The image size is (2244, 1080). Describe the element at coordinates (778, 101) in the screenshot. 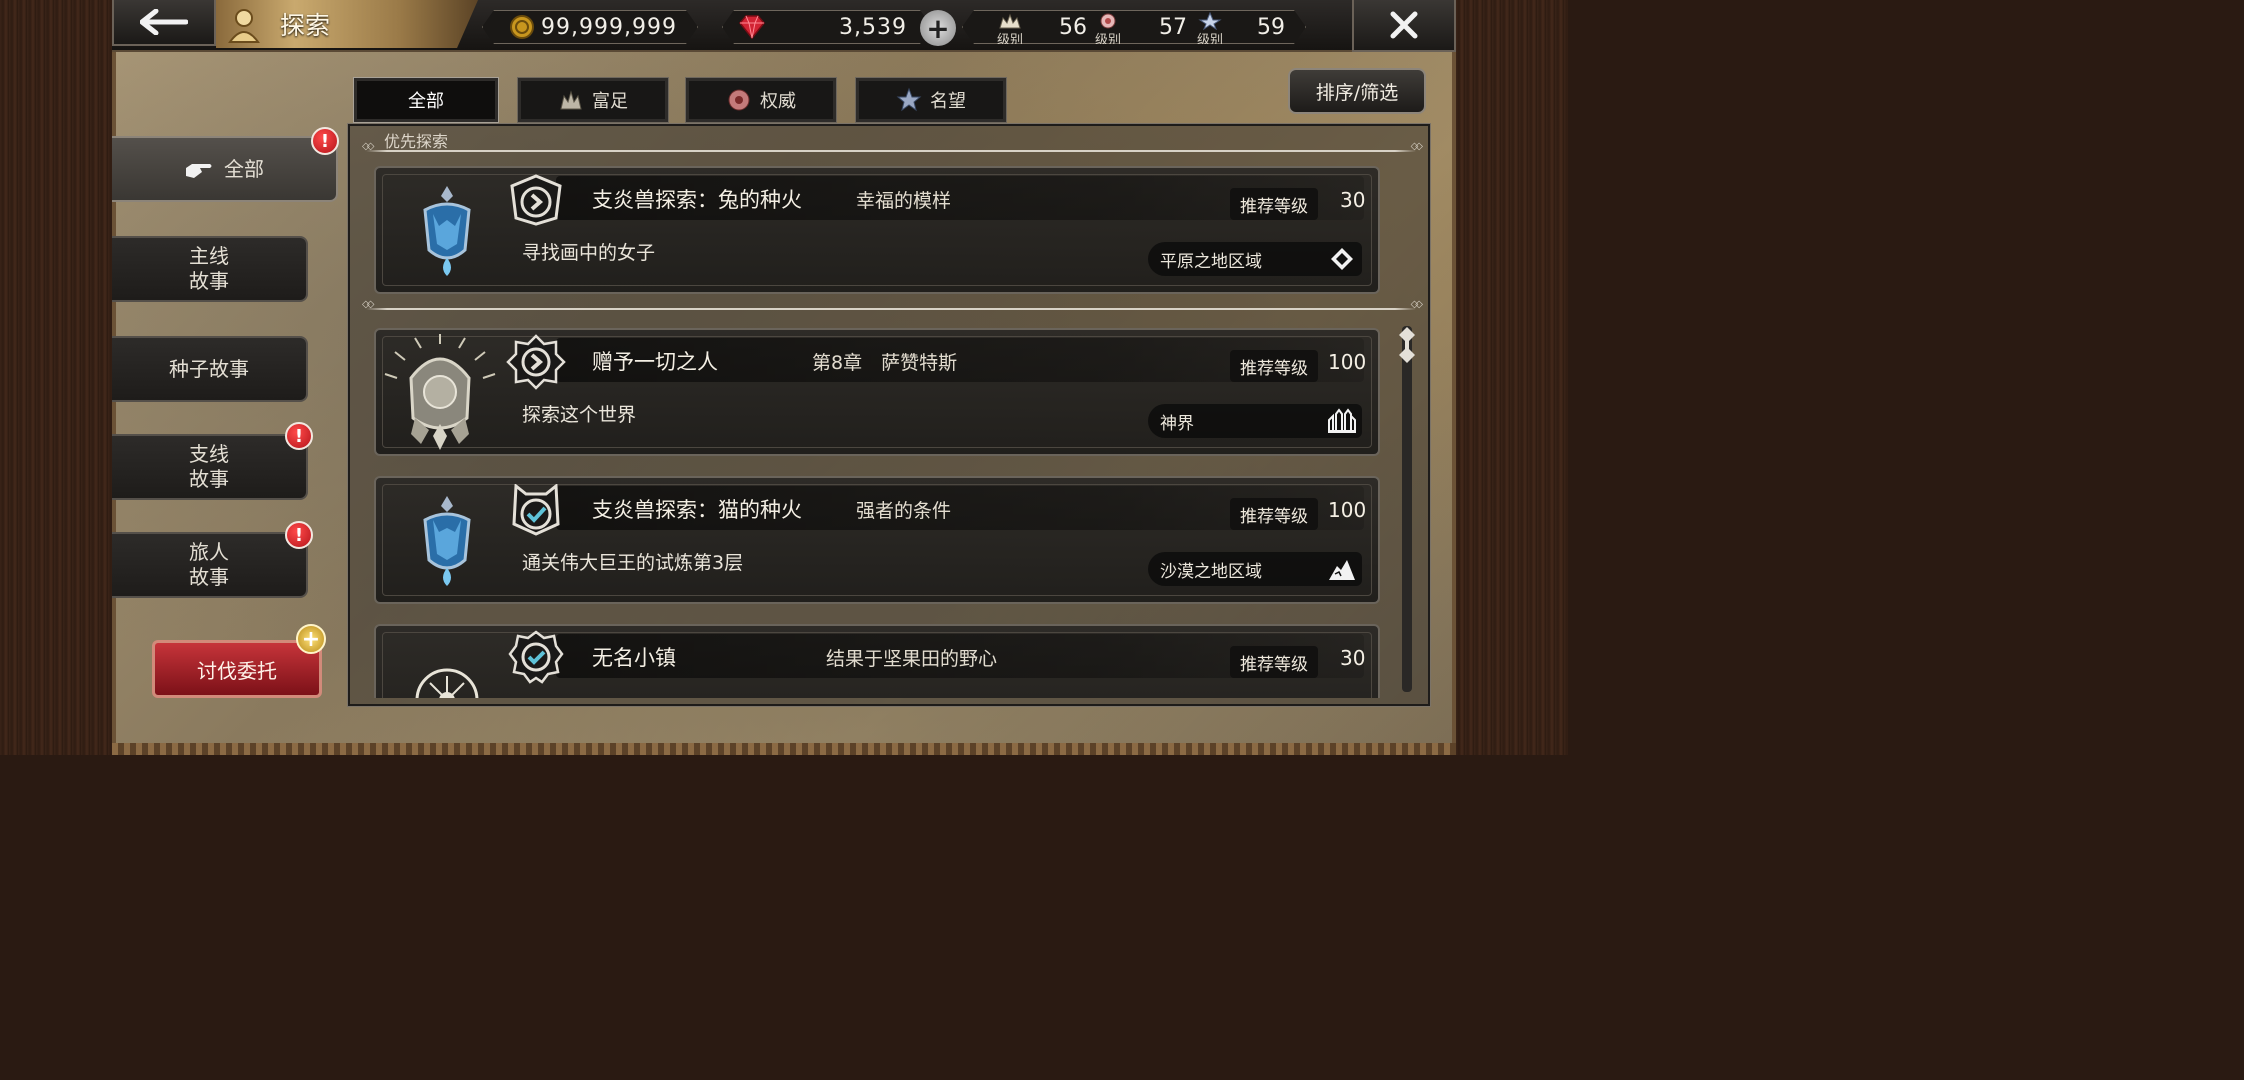

I see `tab-label: 权威` at that location.